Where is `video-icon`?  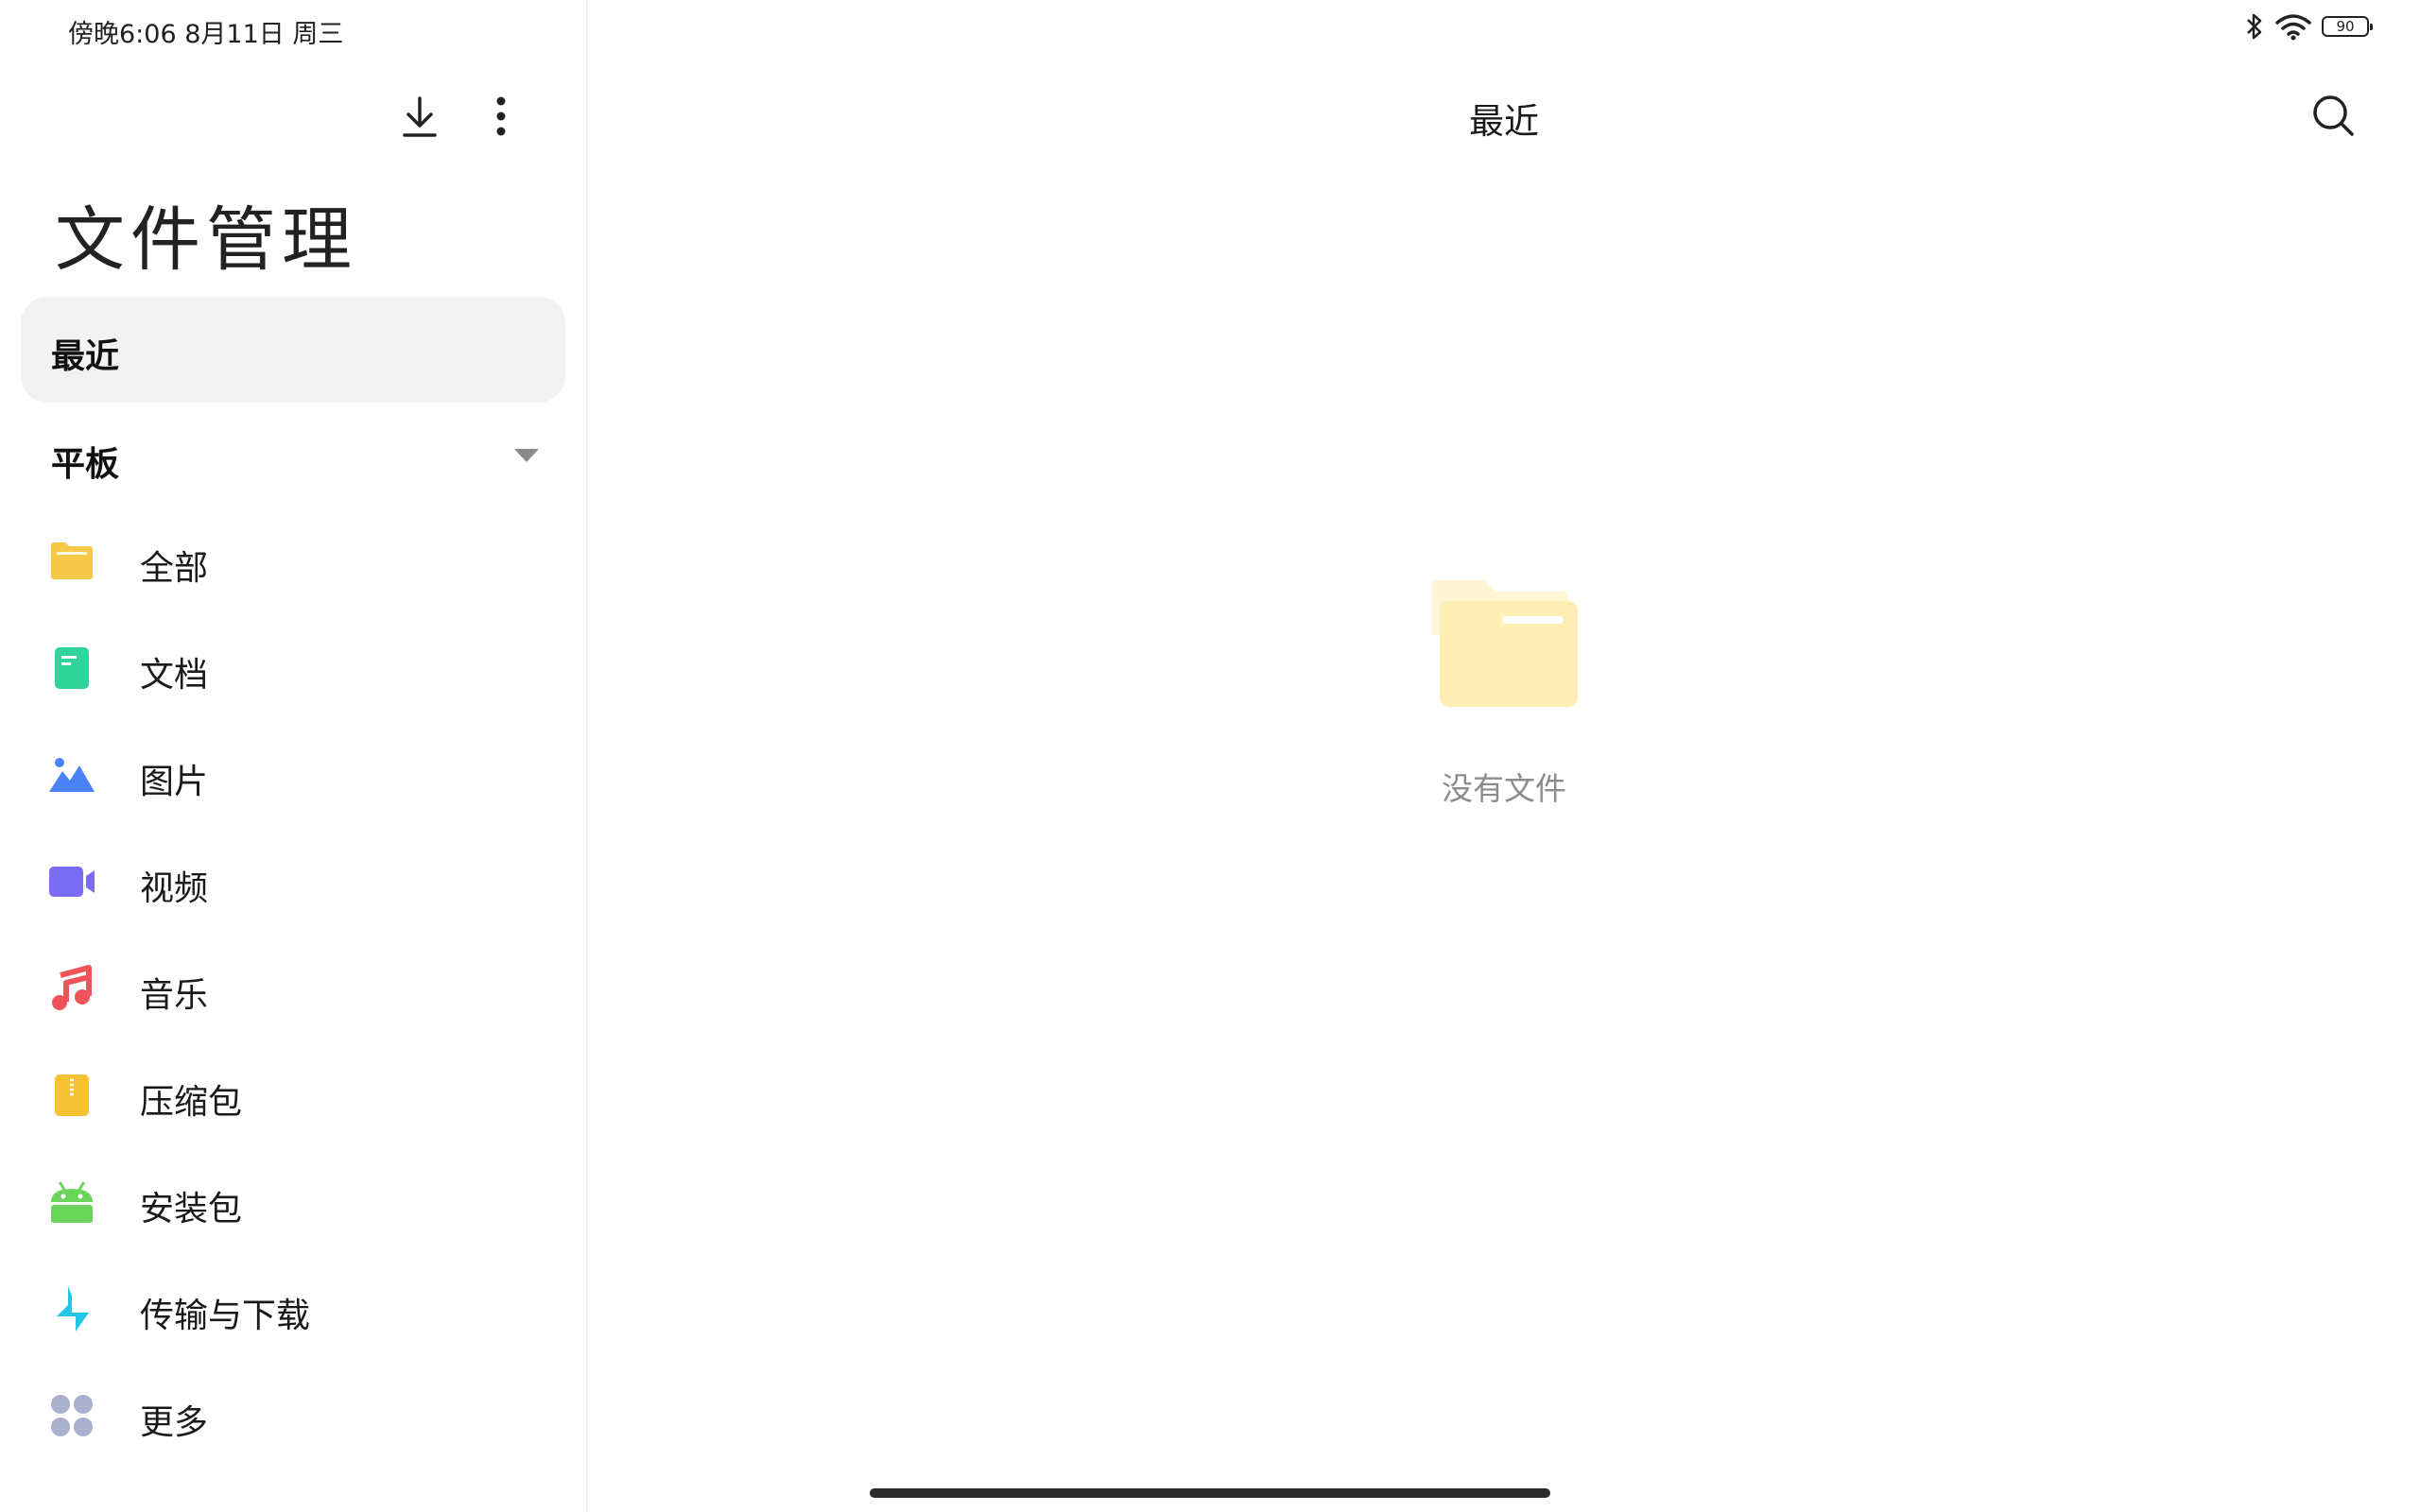
video-icon is located at coordinates (72, 882).